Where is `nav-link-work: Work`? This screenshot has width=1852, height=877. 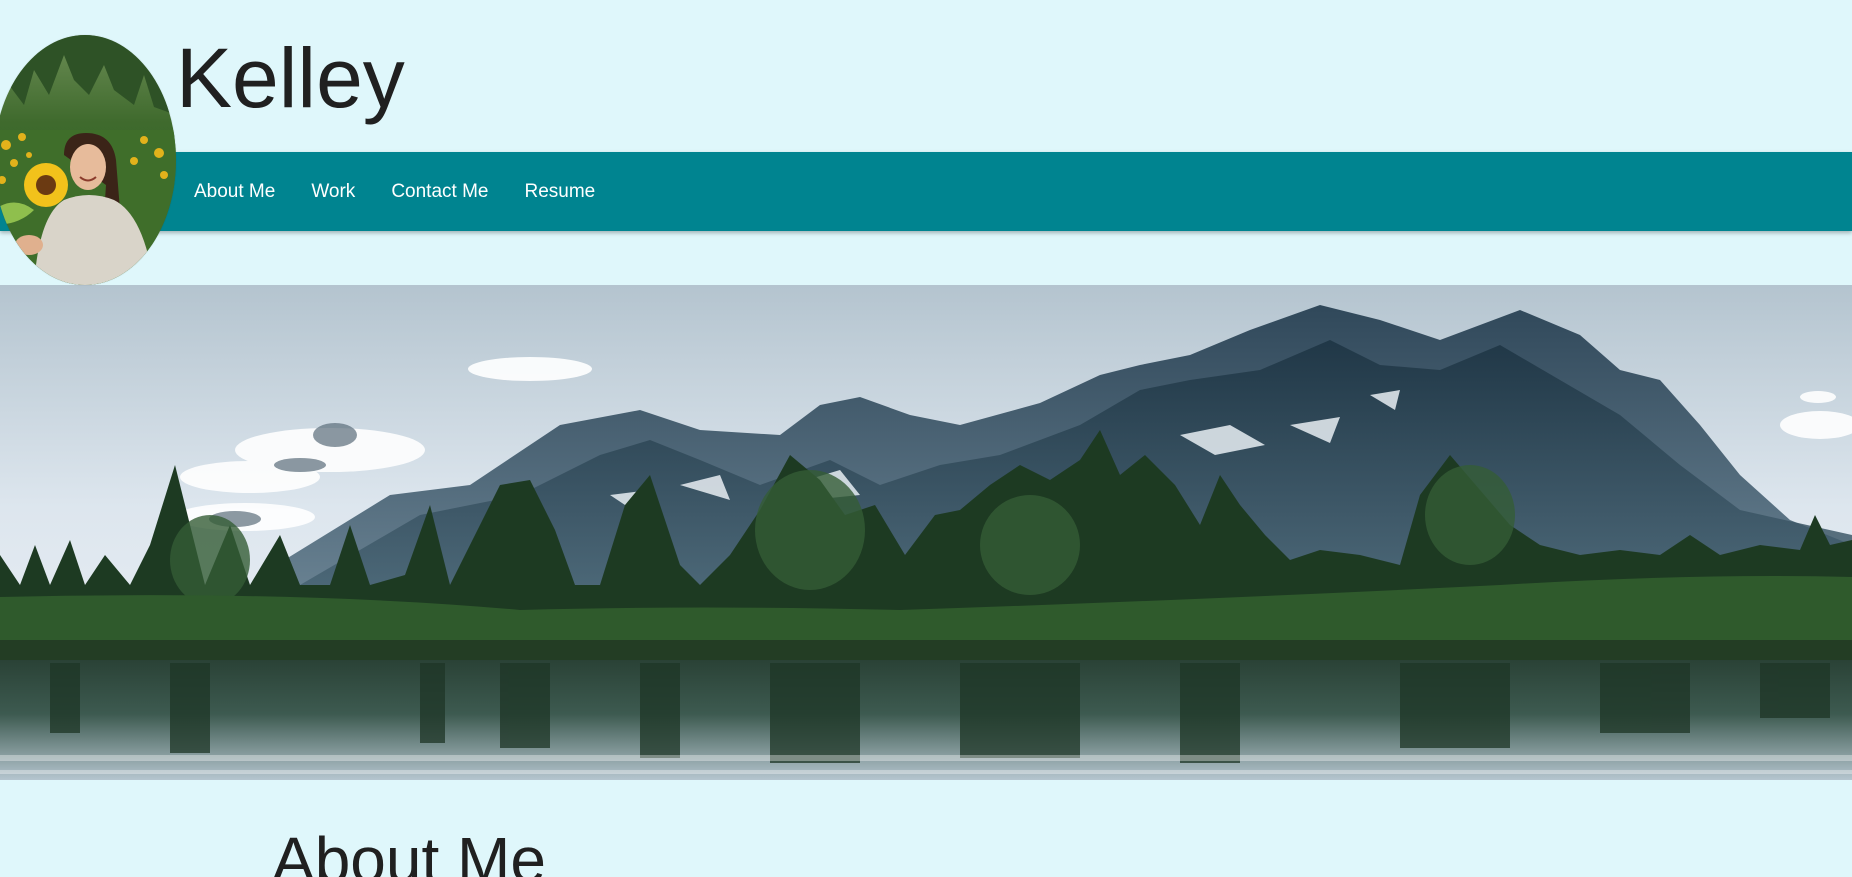 nav-link-work: Work is located at coordinates (333, 191).